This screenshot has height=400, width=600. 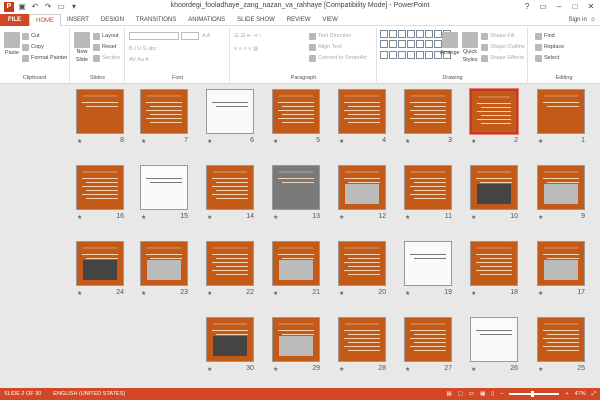 I want to click on close-button: ✕, so click(x=591, y=6).